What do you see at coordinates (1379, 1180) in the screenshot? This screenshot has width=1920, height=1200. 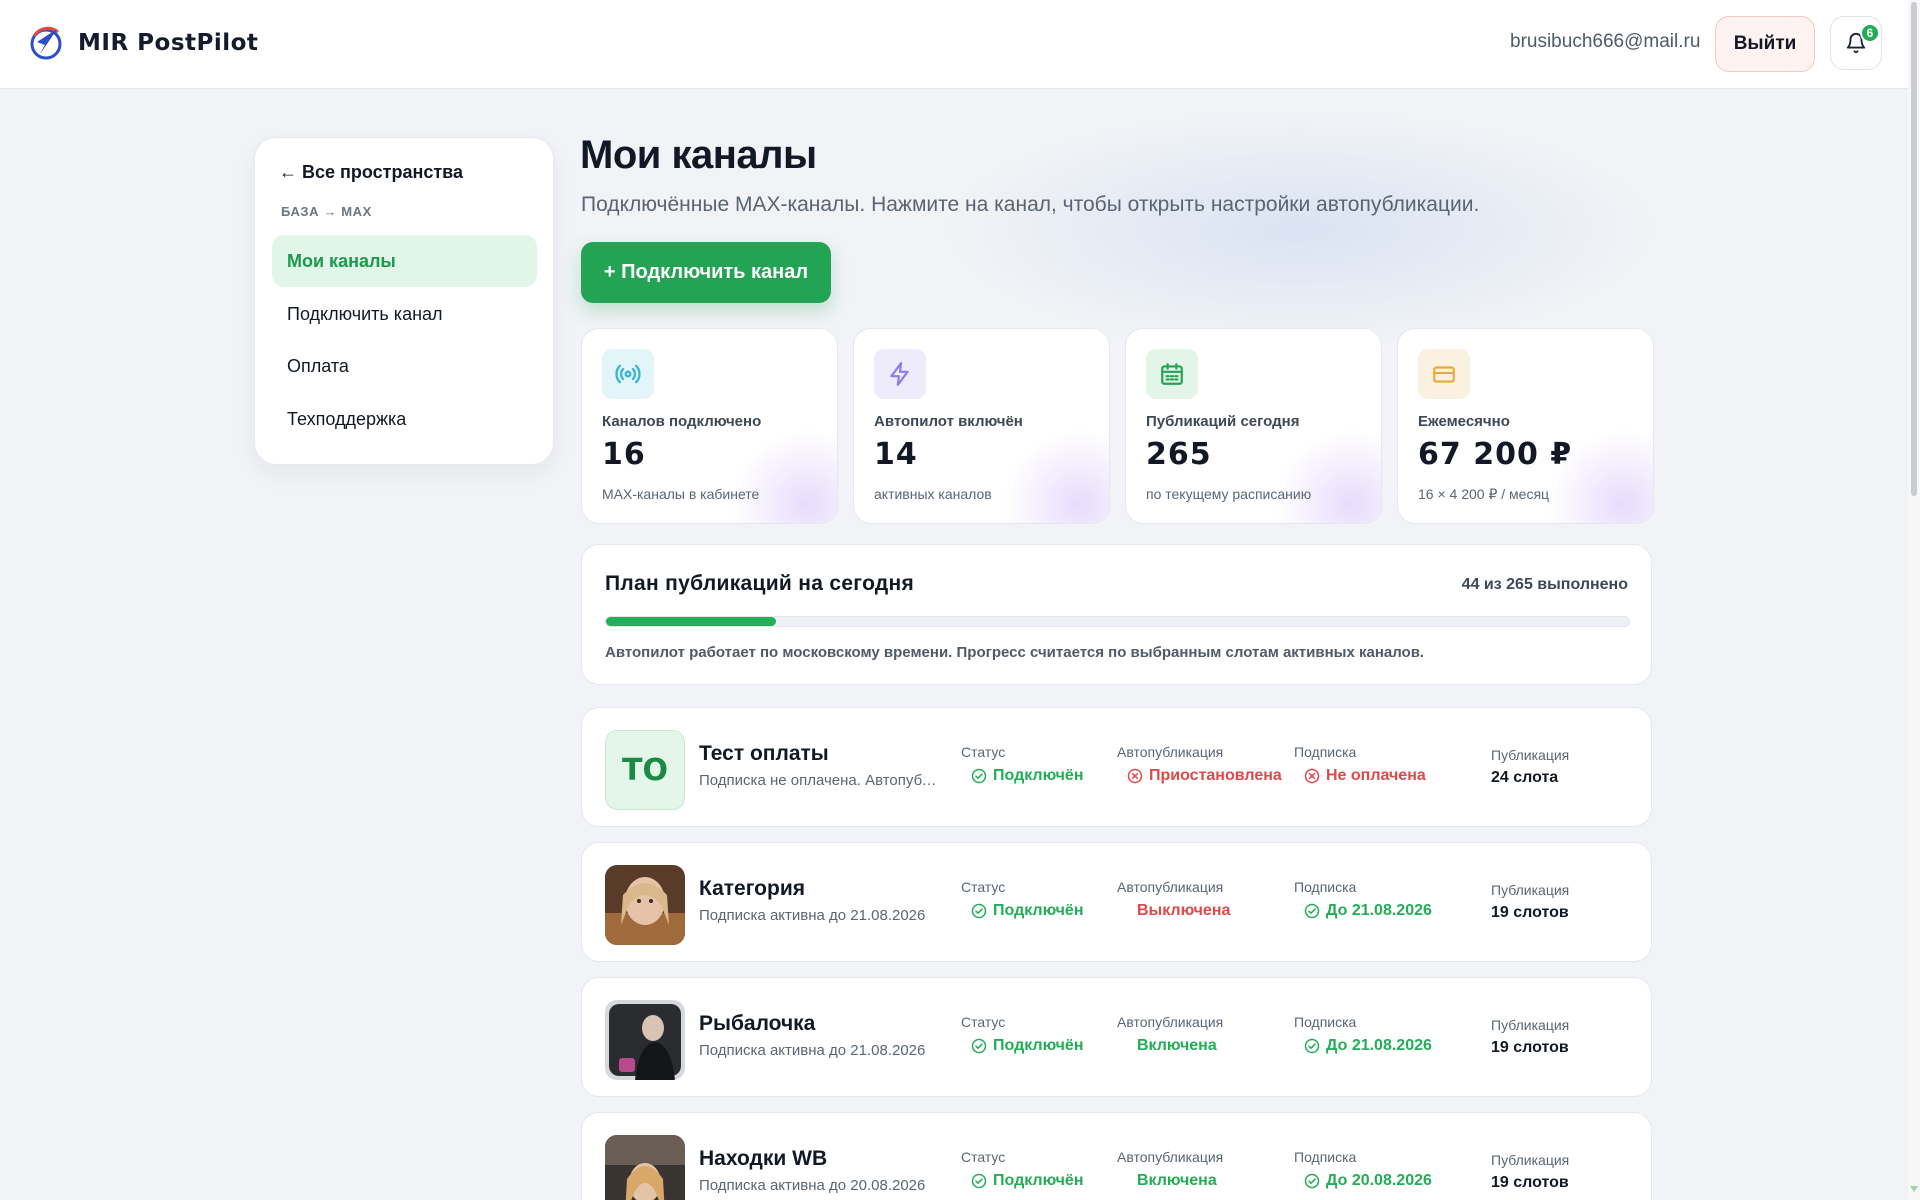 I see `subscription-text: До 20.08.2026` at bounding box center [1379, 1180].